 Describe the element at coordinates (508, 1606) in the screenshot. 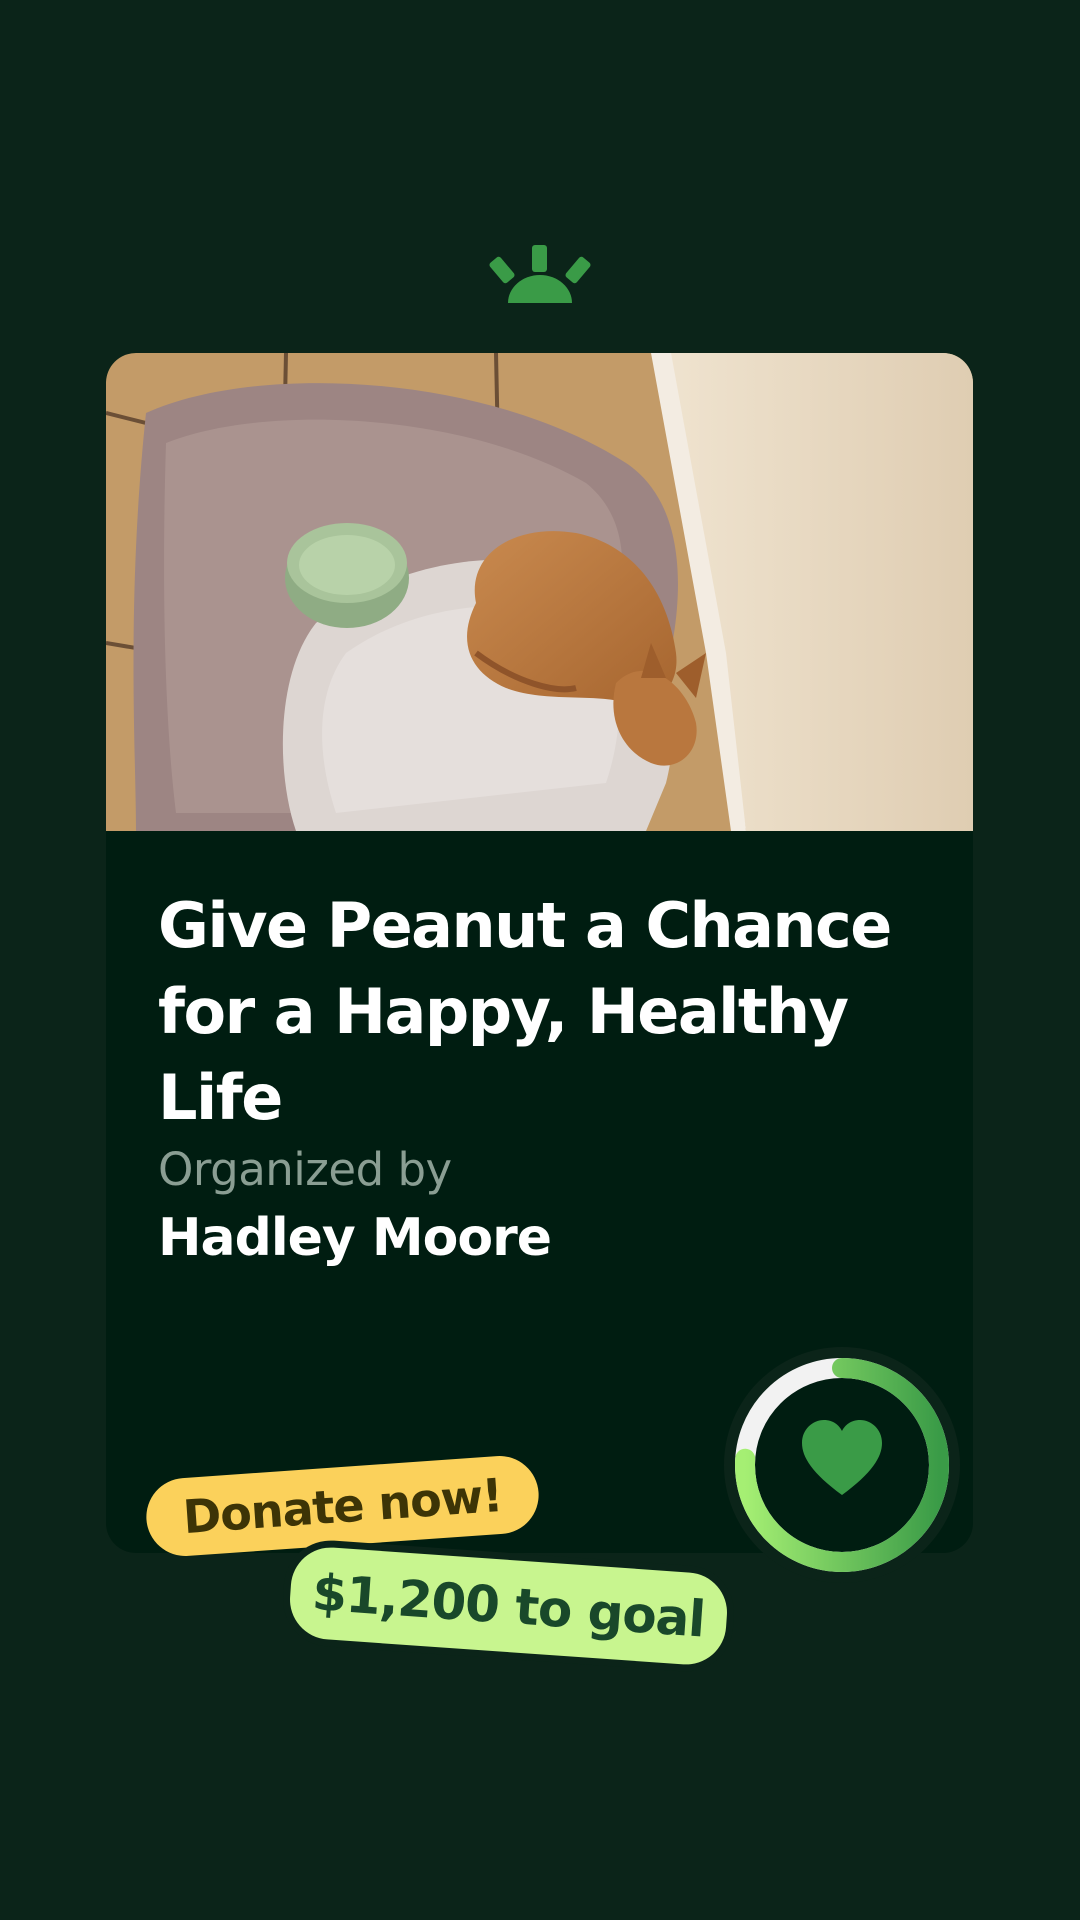

I see `goal-remaining-badge: $1,200 to goal` at that location.